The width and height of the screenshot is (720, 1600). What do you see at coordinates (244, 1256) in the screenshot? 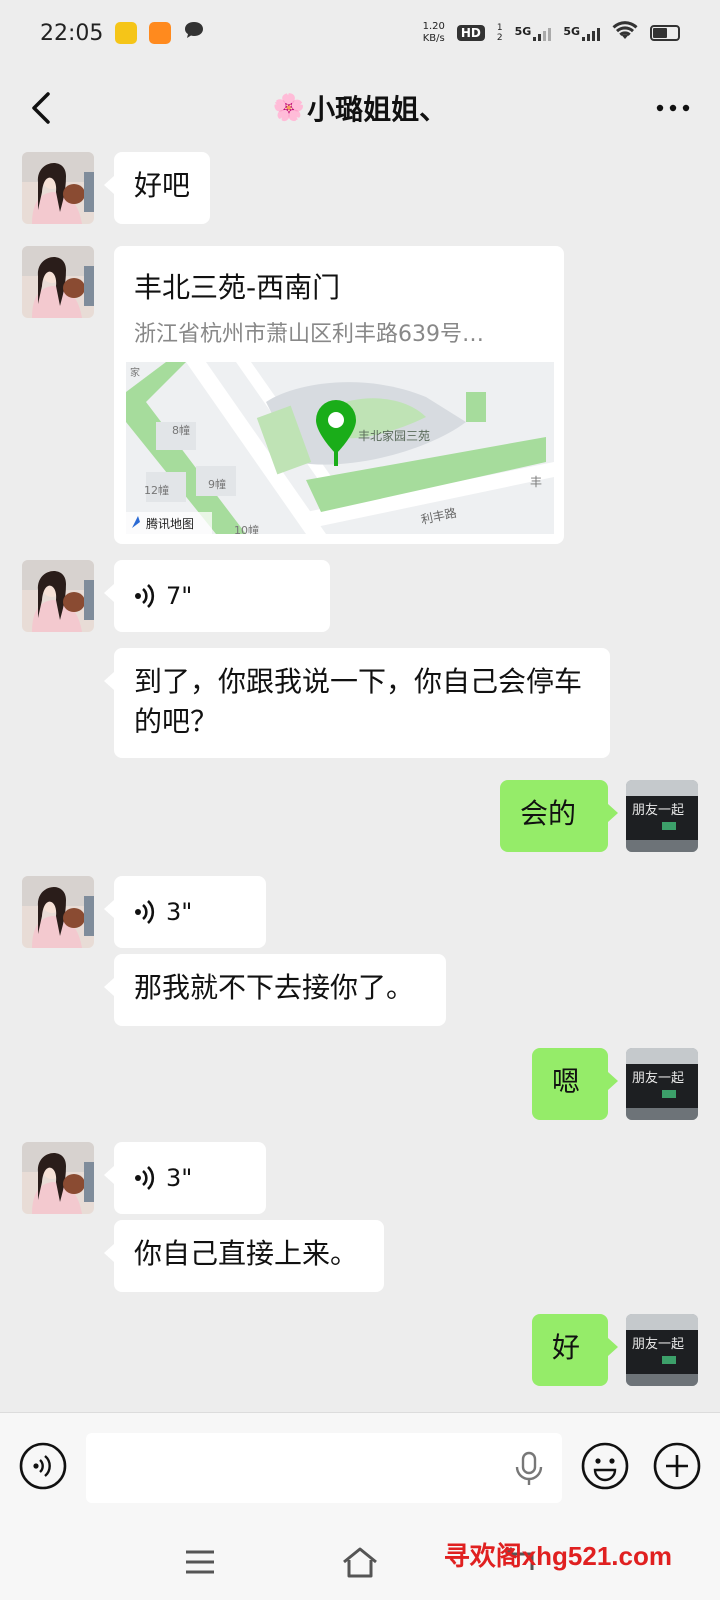
I see `message-bubble: 你自己直接上来。` at bounding box center [244, 1256].